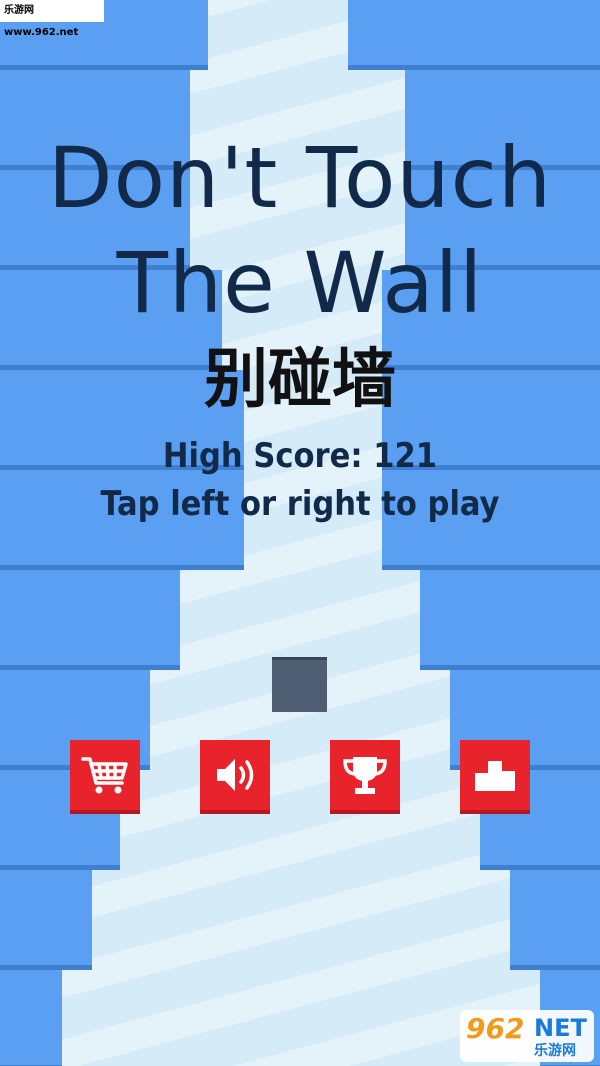  I want to click on trophy-icon, so click(365, 775).